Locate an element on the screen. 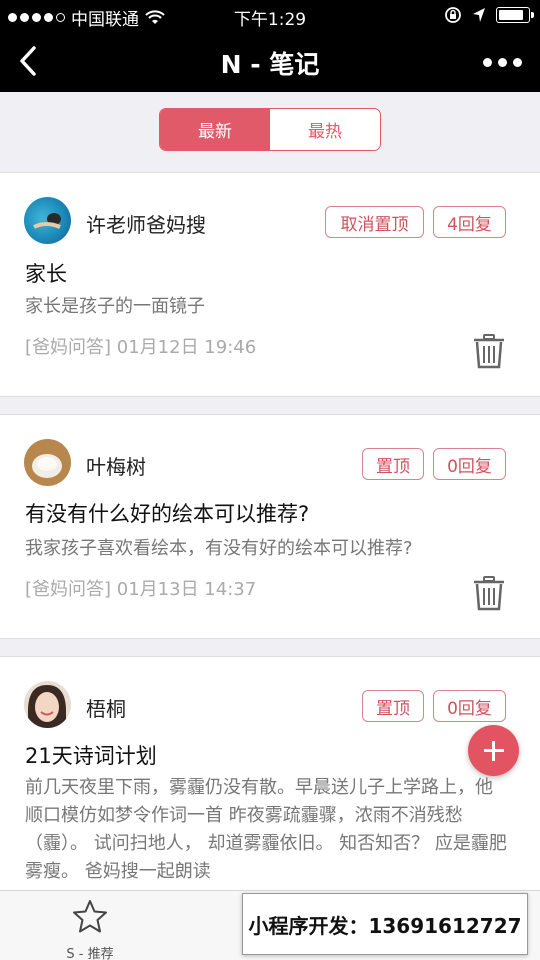 The width and height of the screenshot is (540, 960). post-body: 家长是孩子的一面镜子 is located at coordinates (115, 306).